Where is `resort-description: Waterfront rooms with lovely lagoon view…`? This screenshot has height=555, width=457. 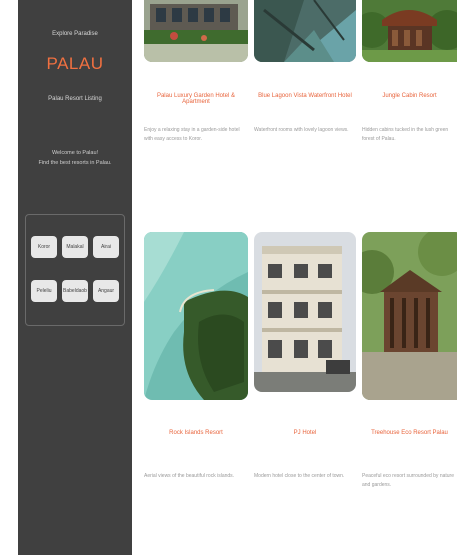
resort-description: Waterfront rooms with lovely lagoon view… is located at coordinates (301, 130).